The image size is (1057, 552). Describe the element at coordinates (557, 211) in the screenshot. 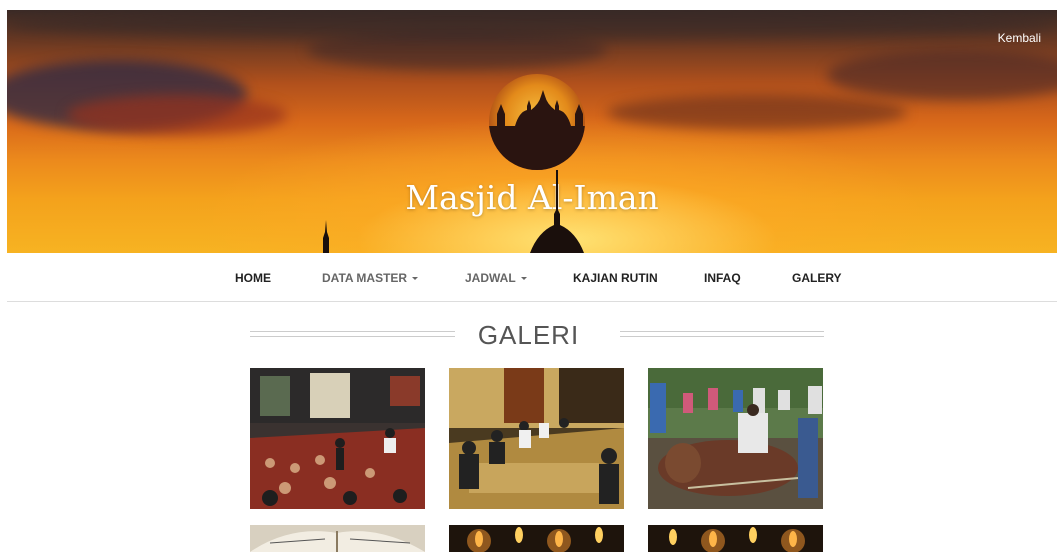

I see `dome-spire-icon` at that location.